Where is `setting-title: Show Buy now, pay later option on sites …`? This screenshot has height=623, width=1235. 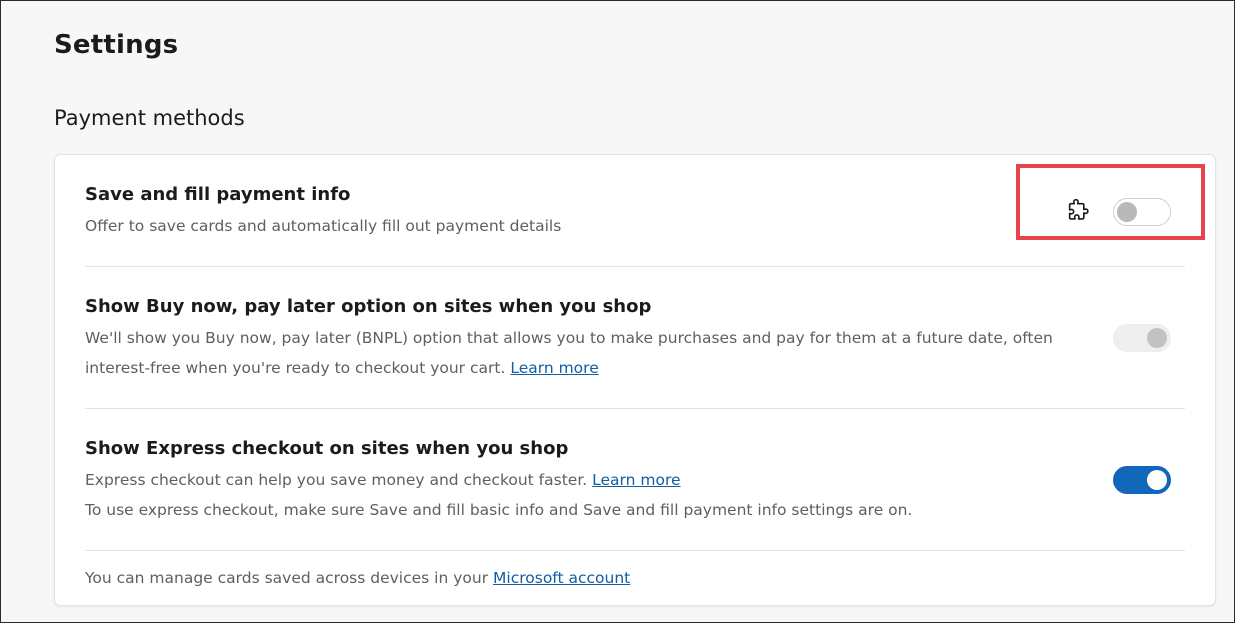
setting-title: Show Buy now, pay later option on sites … is located at coordinates (368, 306).